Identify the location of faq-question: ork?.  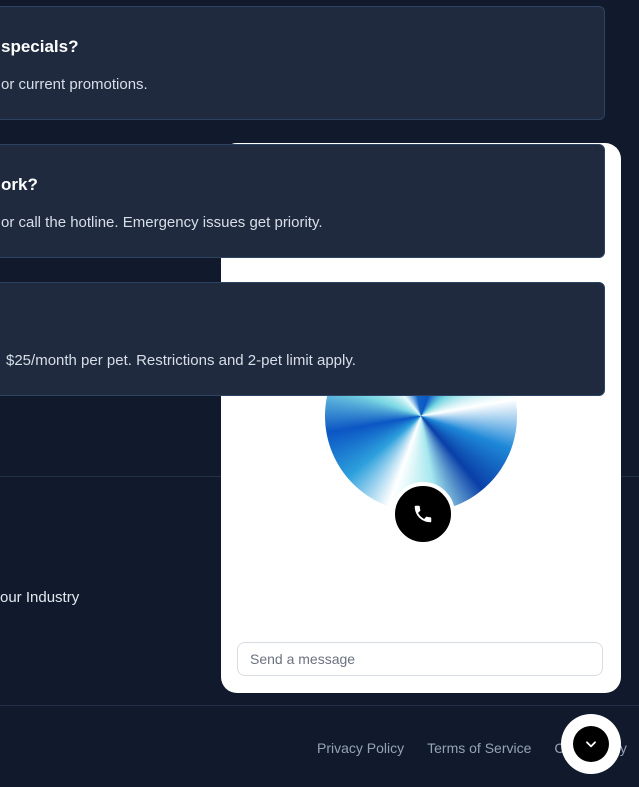
(19, 184).